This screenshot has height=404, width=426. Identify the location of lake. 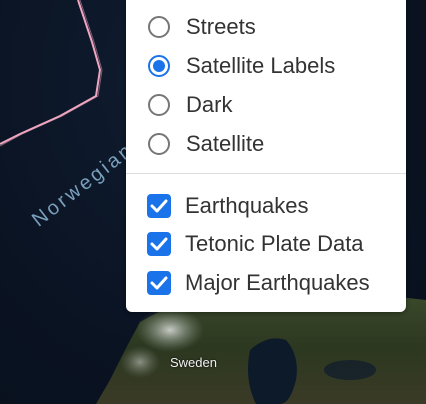
(350, 370).